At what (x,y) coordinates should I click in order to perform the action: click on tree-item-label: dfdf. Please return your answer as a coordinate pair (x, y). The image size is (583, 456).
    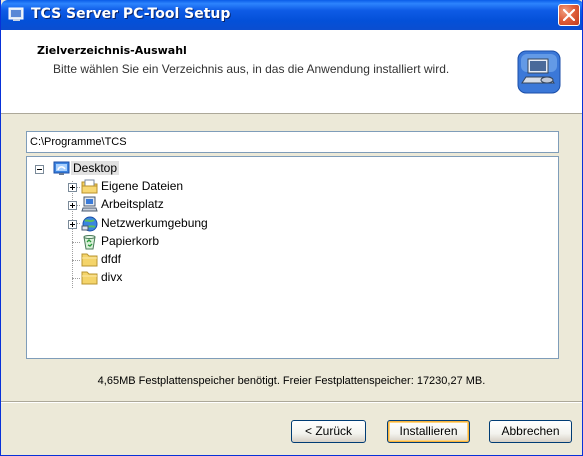
    Looking at the image, I should click on (111, 259).